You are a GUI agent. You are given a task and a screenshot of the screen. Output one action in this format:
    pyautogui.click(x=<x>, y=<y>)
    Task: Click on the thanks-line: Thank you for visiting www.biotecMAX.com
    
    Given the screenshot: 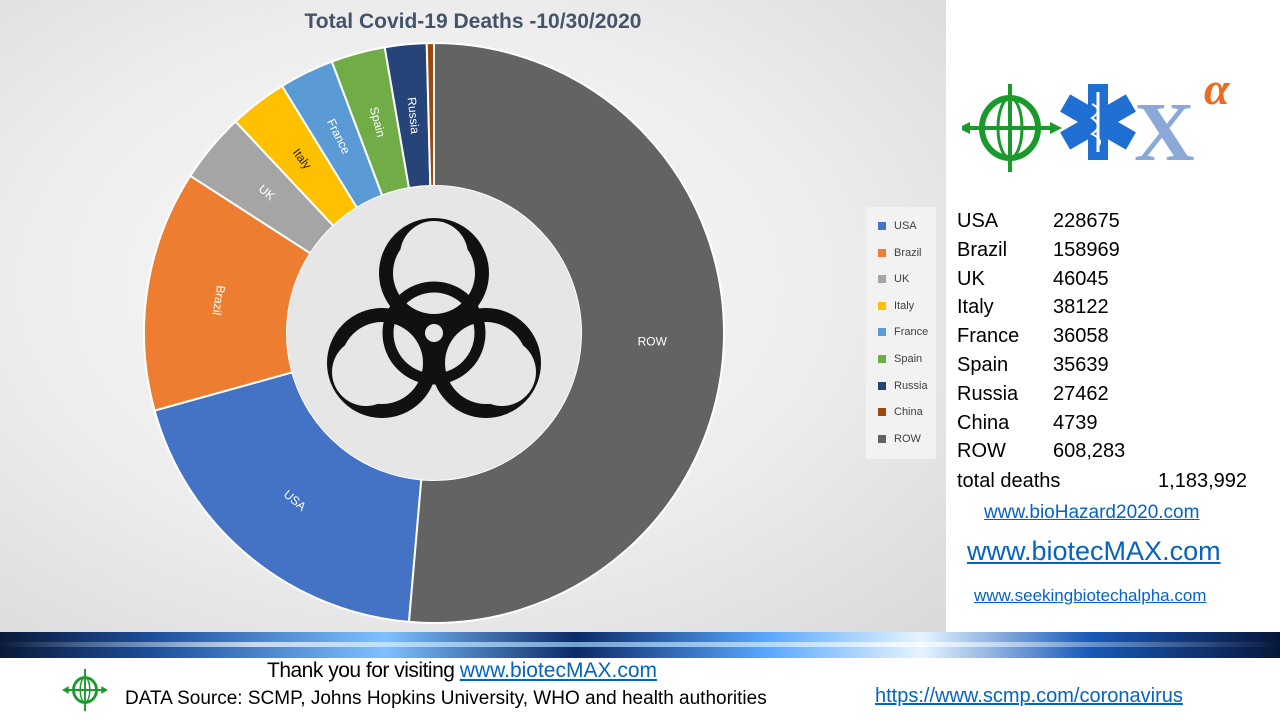 What is the action you would take?
    pyautogui.click(x=462, y=671)
    